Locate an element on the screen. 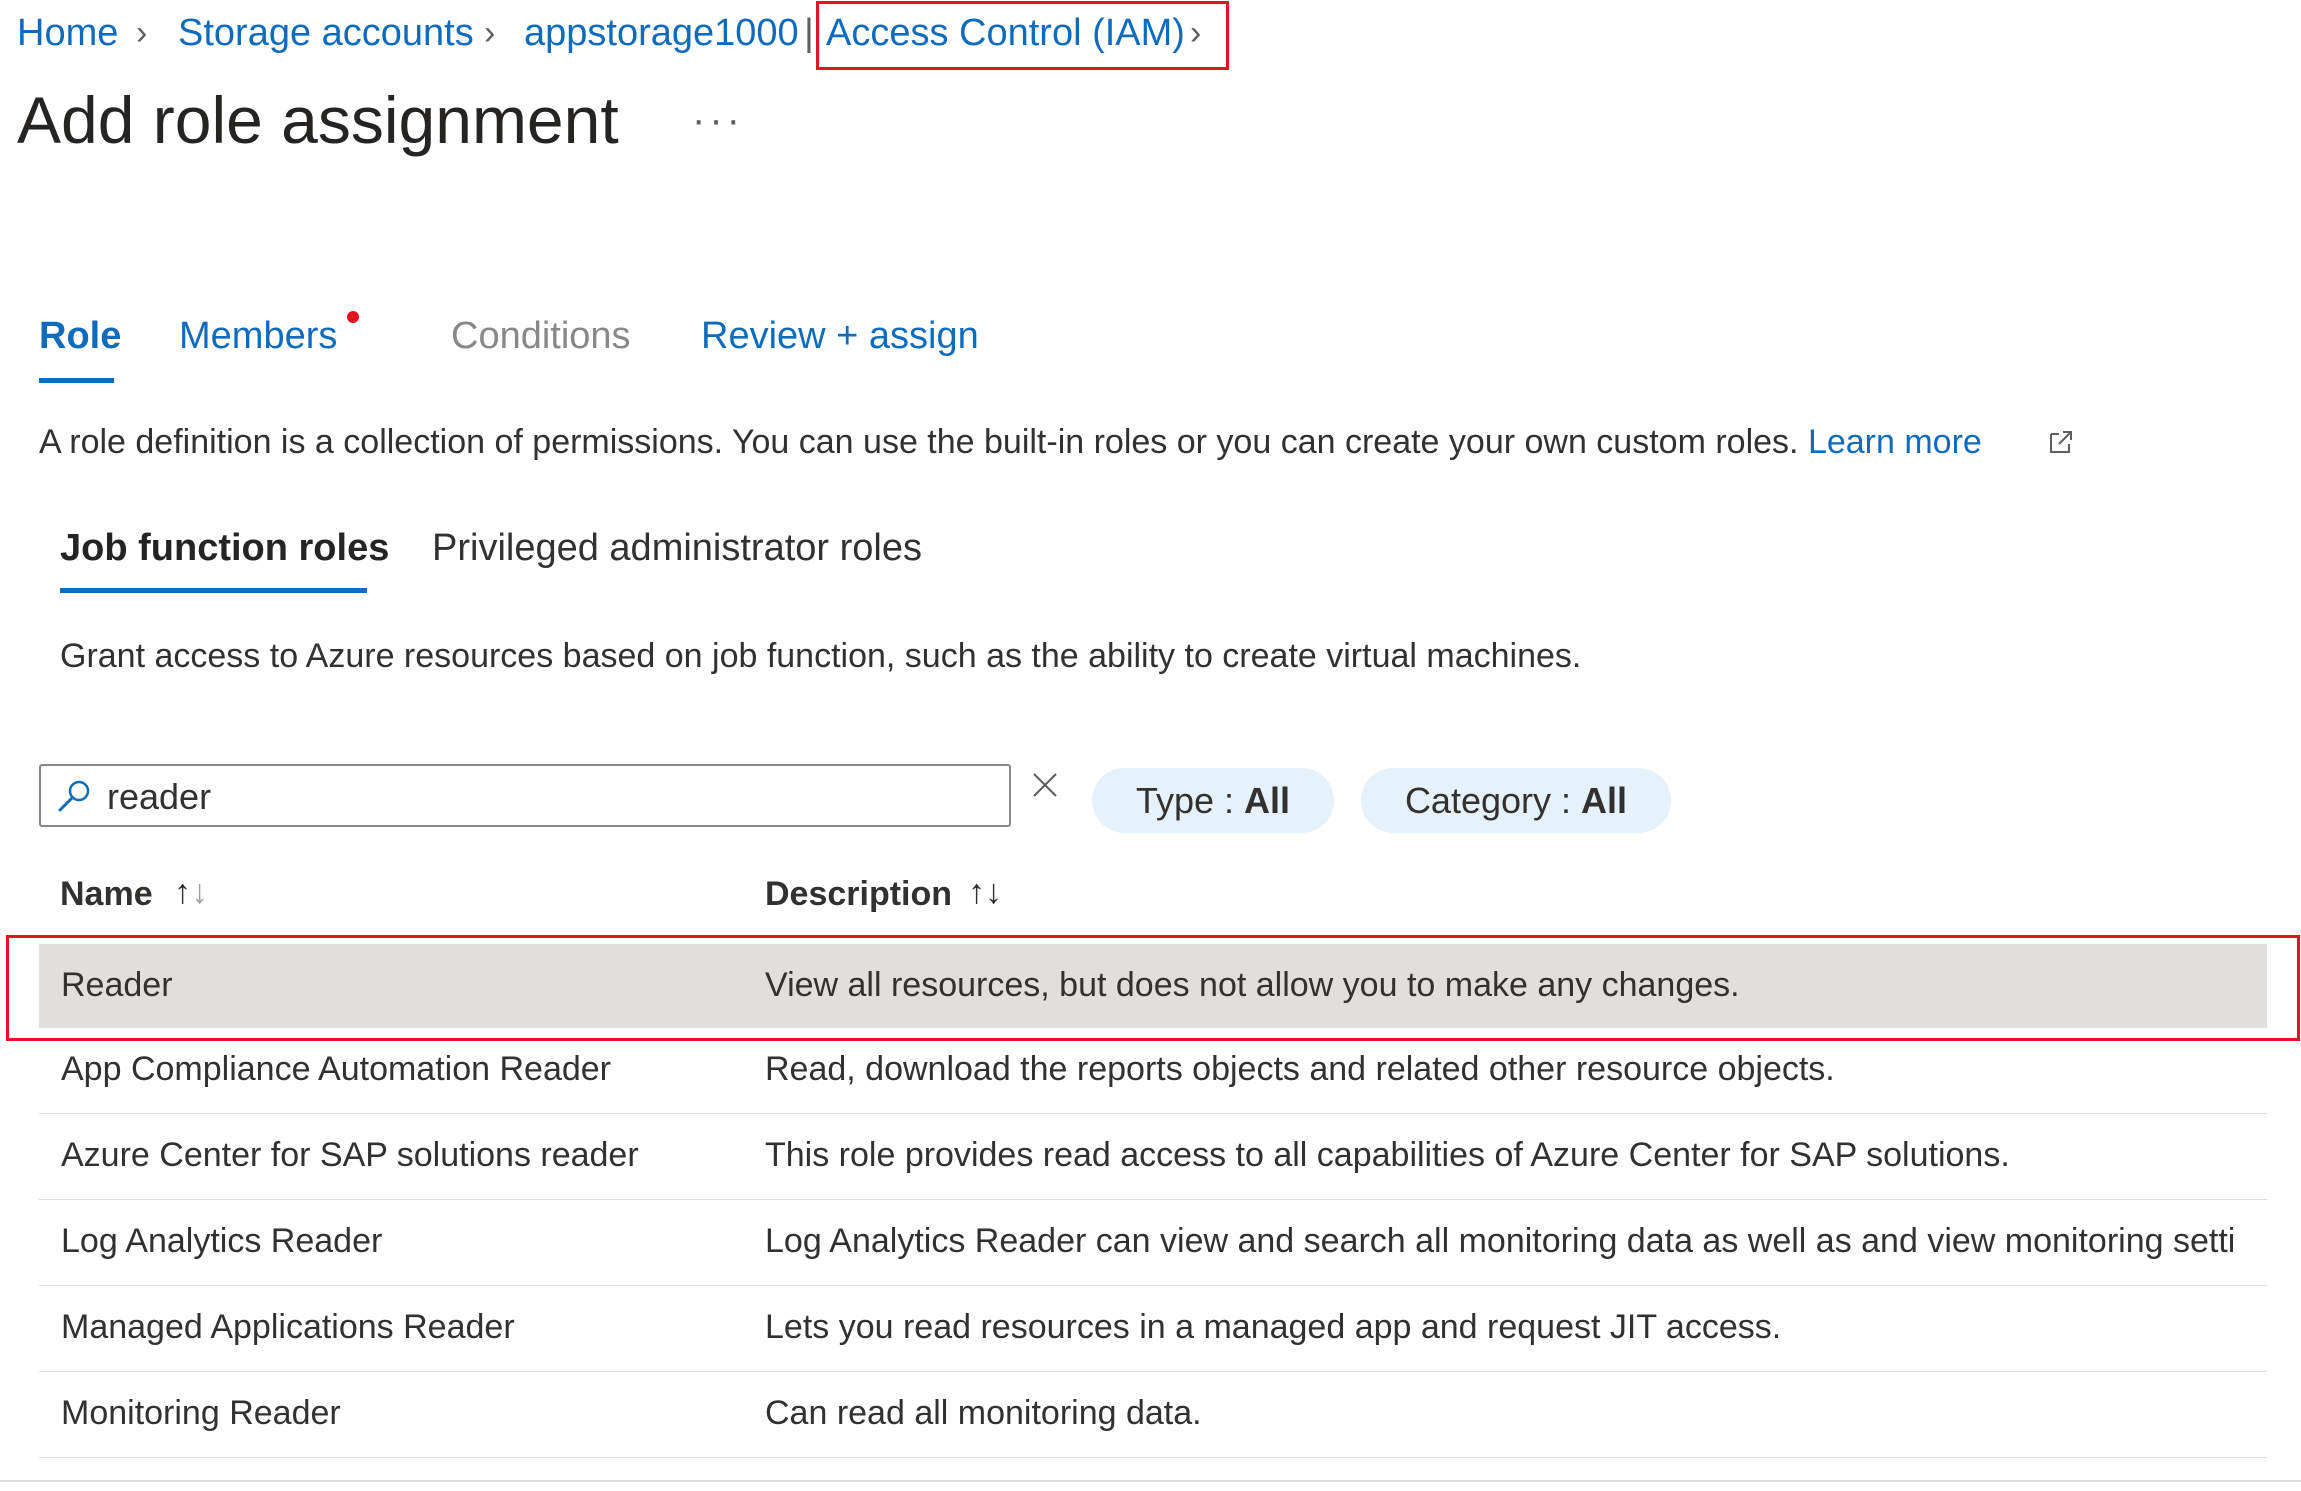 Image resolution: width=2301 pixels, height=1491 pixels. role-name: App Compliance Automation Reader is located at coordinates (336, 1069).